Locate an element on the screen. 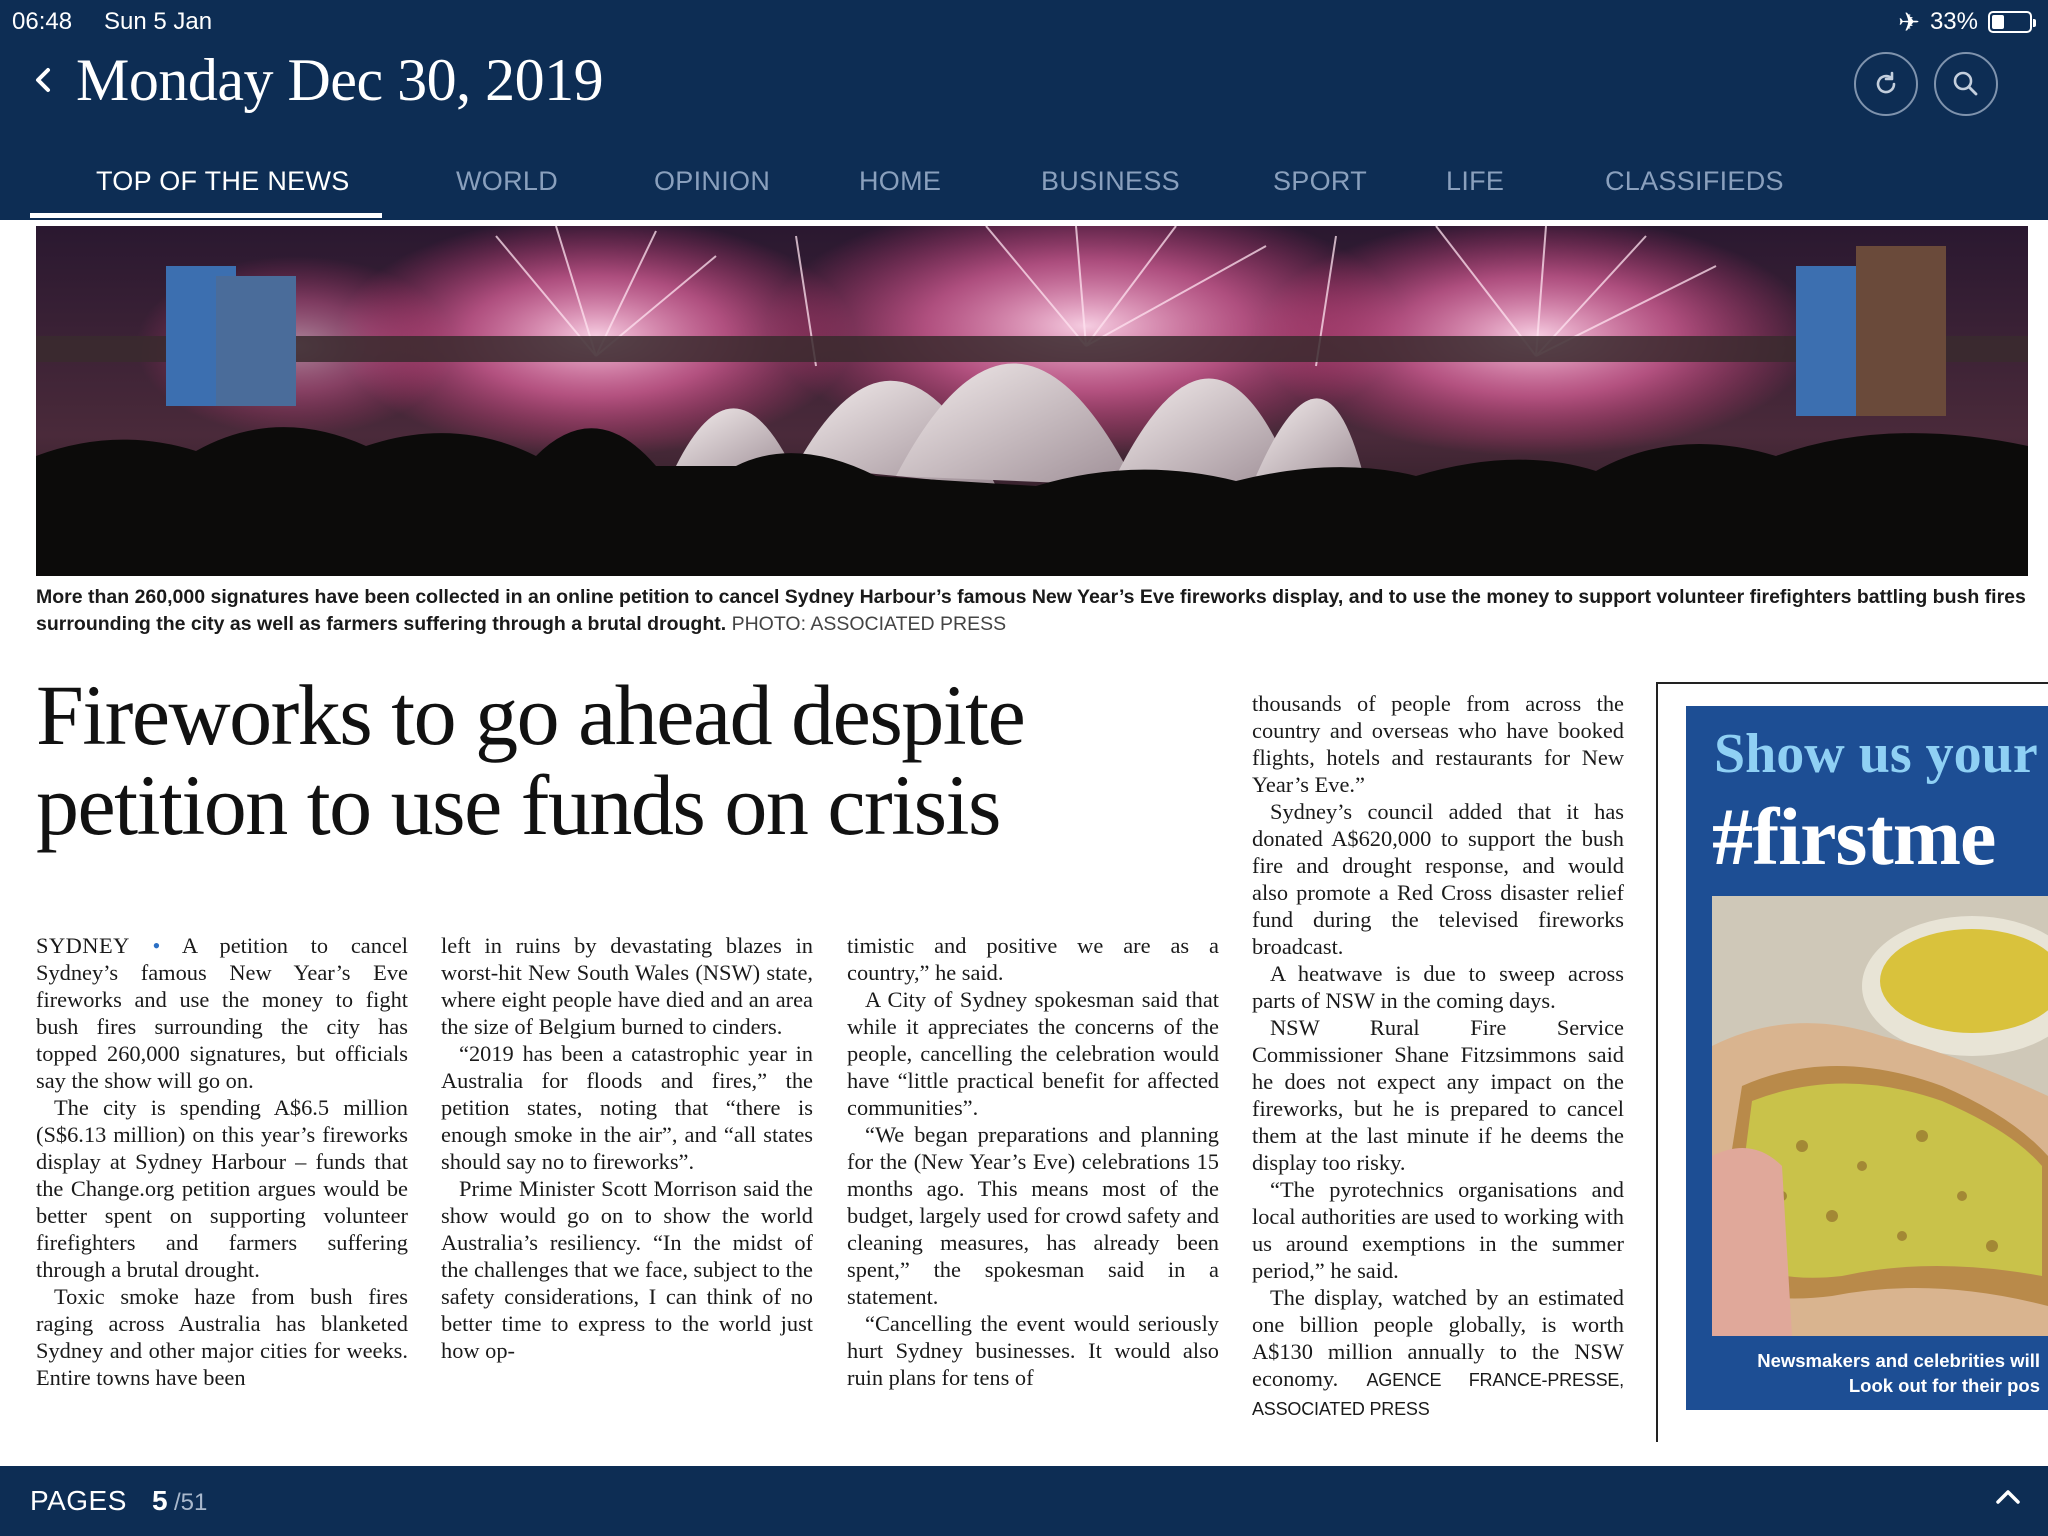 This screenshot has height=1536, width=2048. expand-pages-button is located at coordinates (2008, 1498).